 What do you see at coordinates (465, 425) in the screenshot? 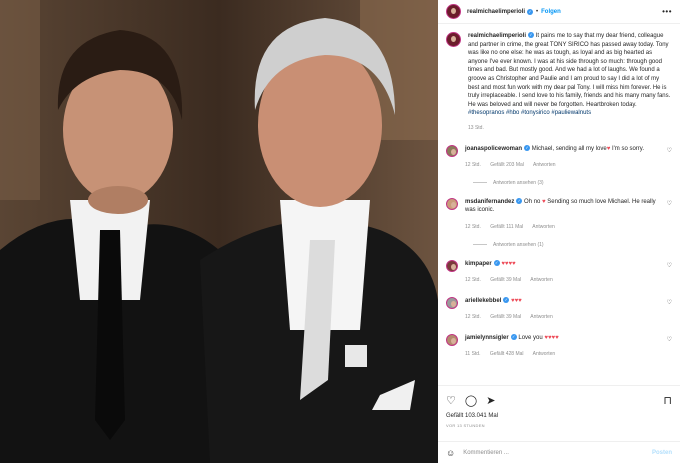
I see `post-date: VOR 13 STUNDEN` at bounding box center [465, 425].